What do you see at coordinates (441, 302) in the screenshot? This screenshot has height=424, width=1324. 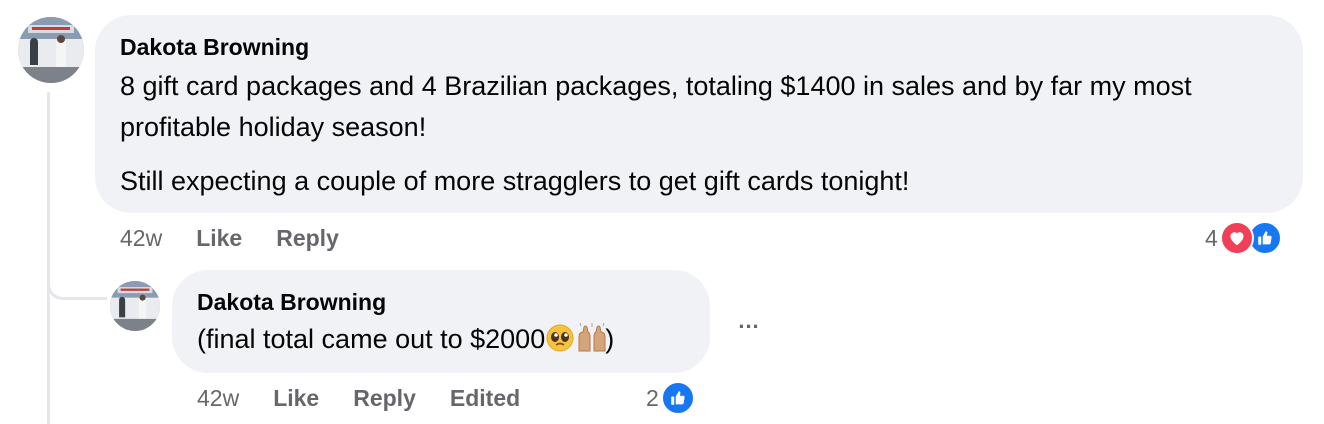 I see `reply-author: Dakota Browning` at bounding box center [441, 302].